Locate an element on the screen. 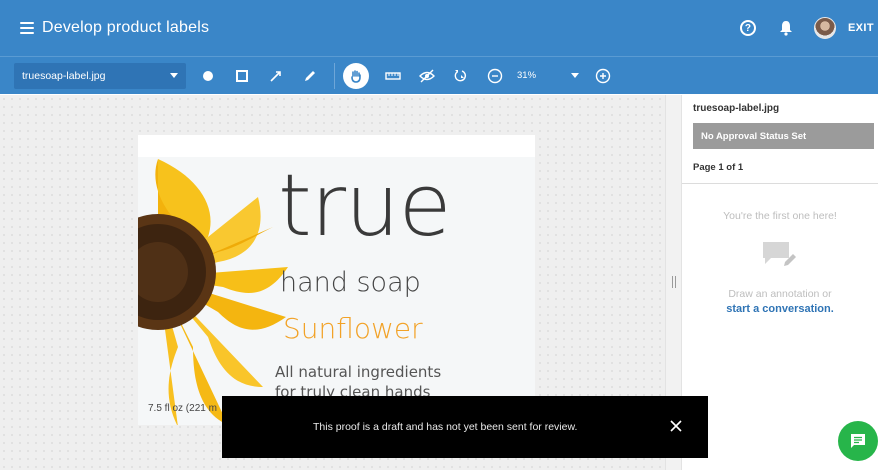  proof-toolbar: truesoap-label.jpg 31% is located at coordinates (439, 75).